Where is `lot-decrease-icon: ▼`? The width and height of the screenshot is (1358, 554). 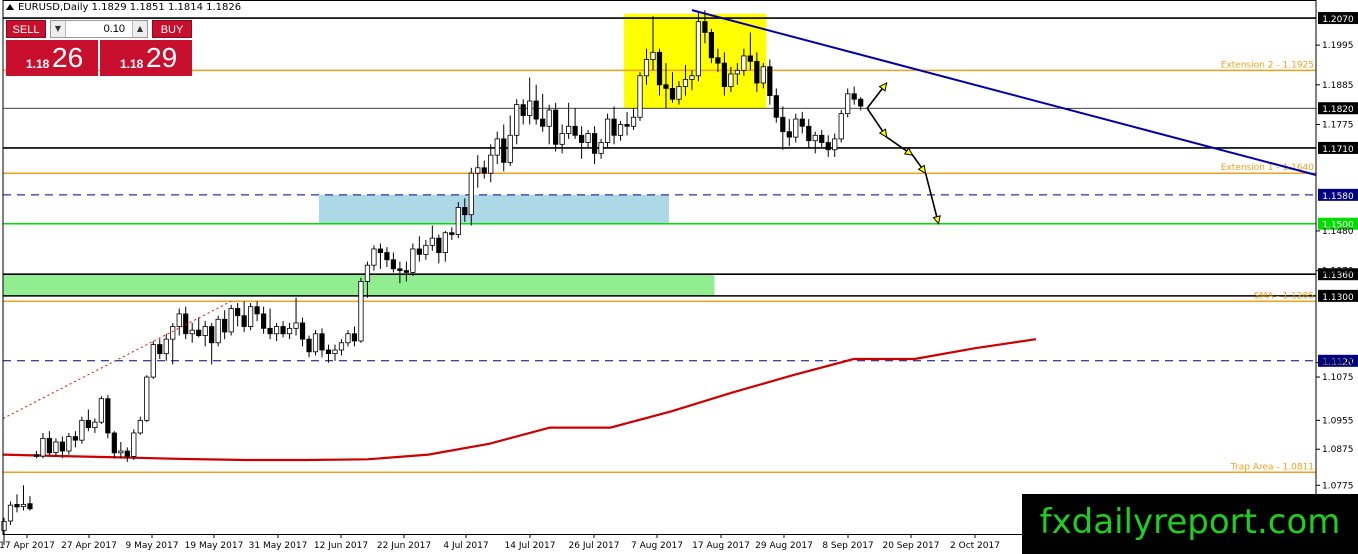 lot-decrease-icon: ▼ is located at coordinates (58, 29).